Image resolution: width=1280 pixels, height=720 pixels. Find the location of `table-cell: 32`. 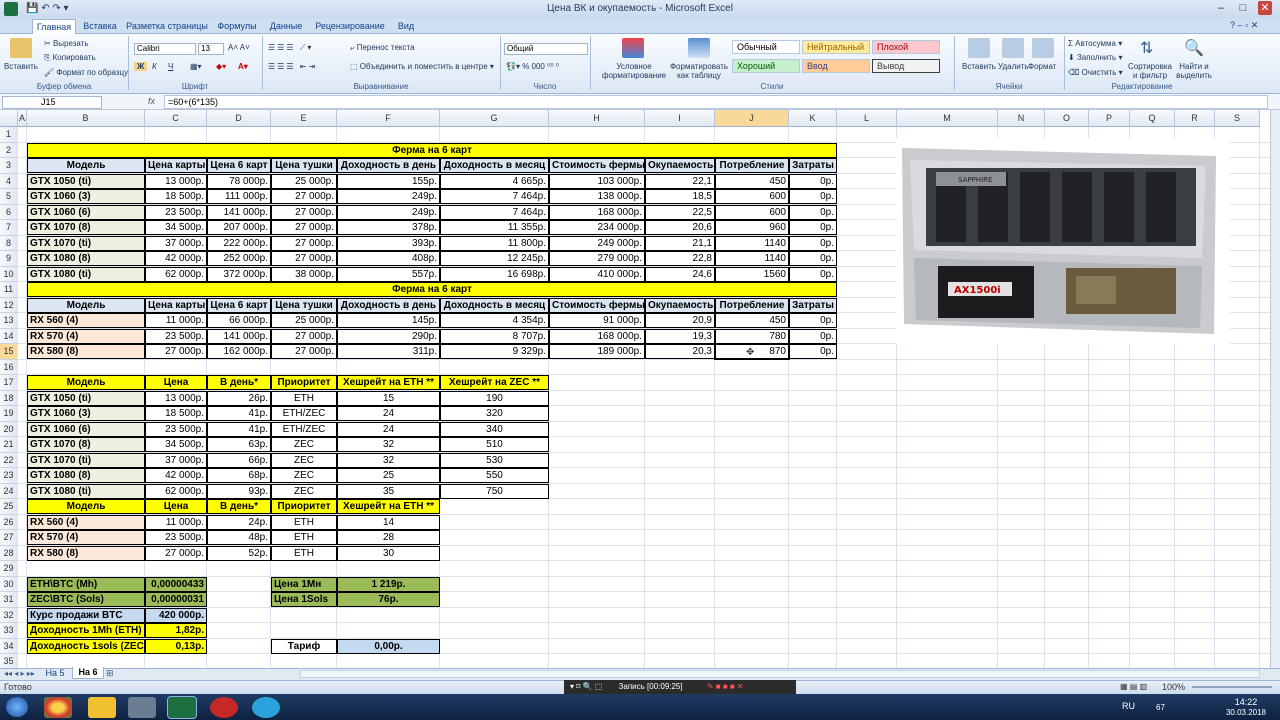

table-cell: 32 is located at coordinates (388, 444).